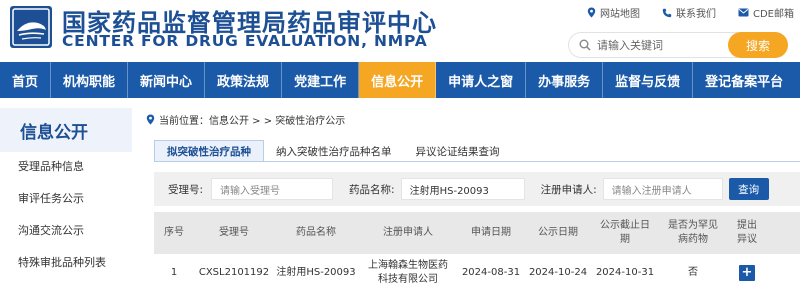 This screenshot has width=800, height=286. I want to click on sidebar-title: 信息公开, so click(66, 130).